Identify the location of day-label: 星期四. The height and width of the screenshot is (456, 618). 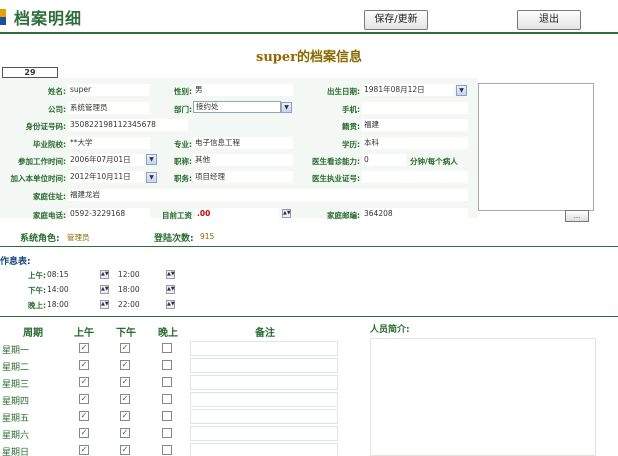
(16, 402).